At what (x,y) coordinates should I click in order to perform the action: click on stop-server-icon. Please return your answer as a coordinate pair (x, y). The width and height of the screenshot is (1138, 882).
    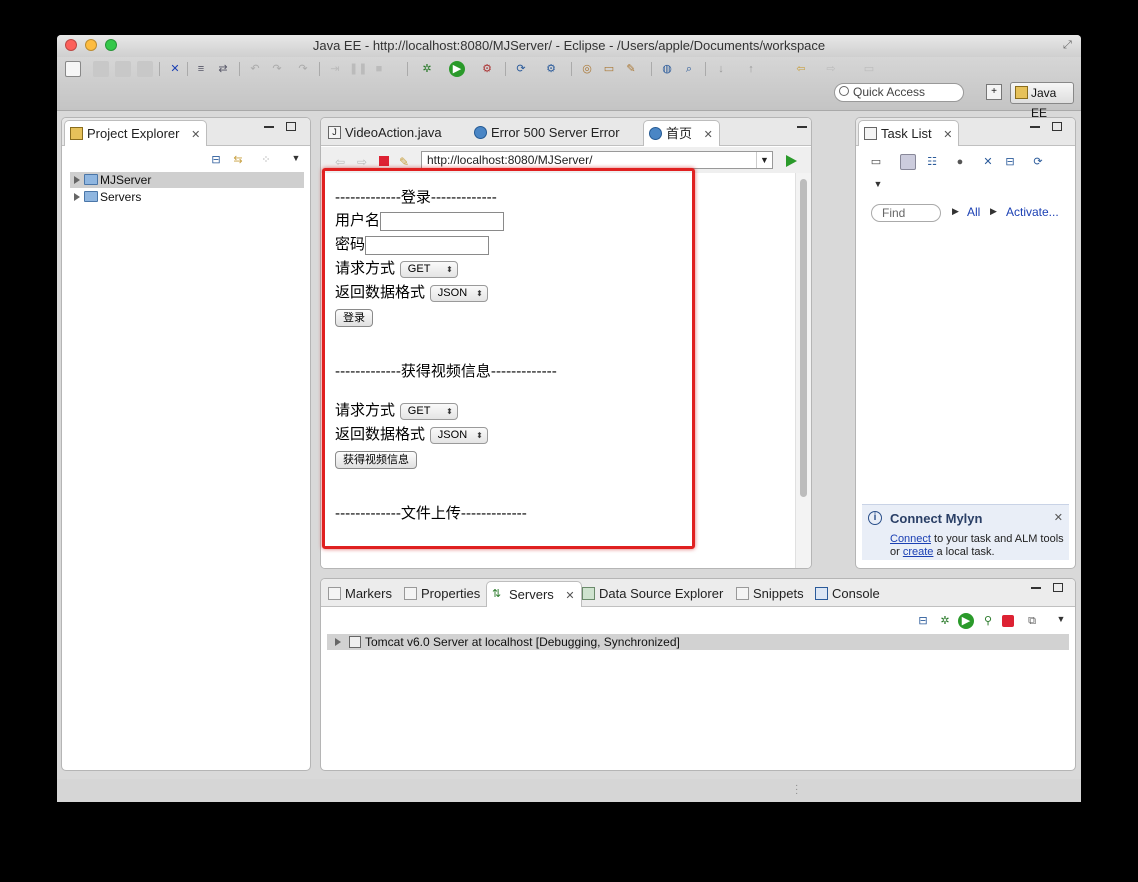
    Looking at the image, I should click on (1008, 621).